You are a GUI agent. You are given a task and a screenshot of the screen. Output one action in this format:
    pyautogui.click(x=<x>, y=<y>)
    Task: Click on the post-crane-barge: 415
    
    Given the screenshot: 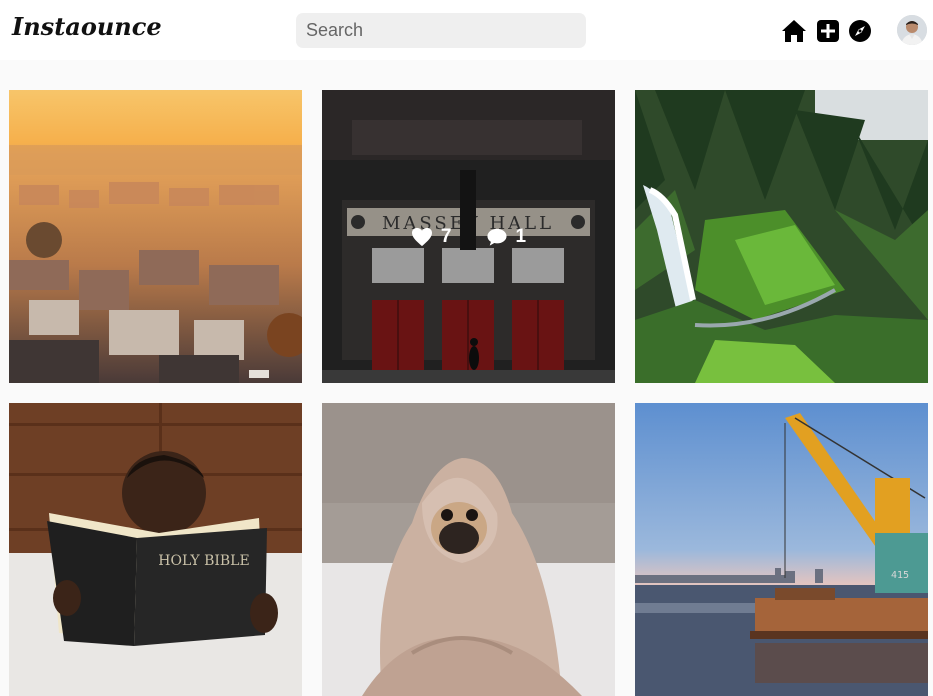 What is the action you would take?
    pyautogui.click(x=781, y=549)
    